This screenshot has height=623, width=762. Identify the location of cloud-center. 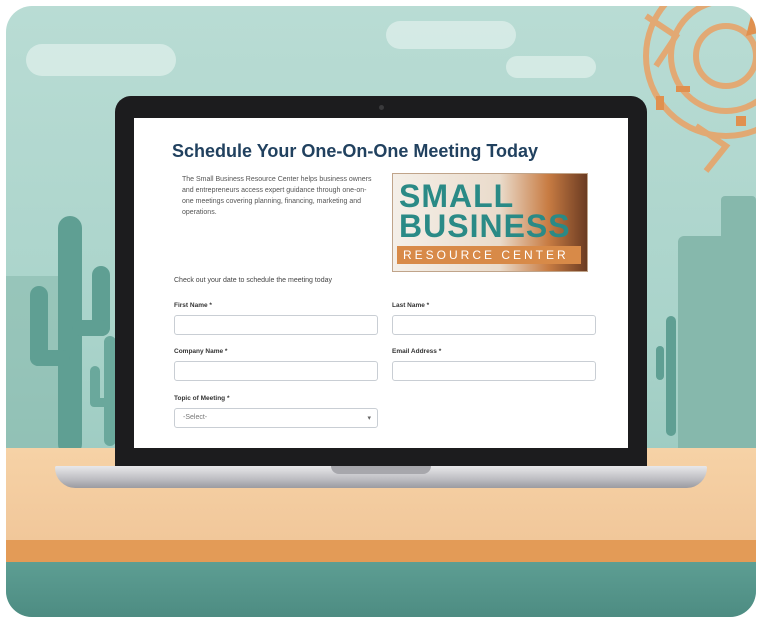
(451, 35).